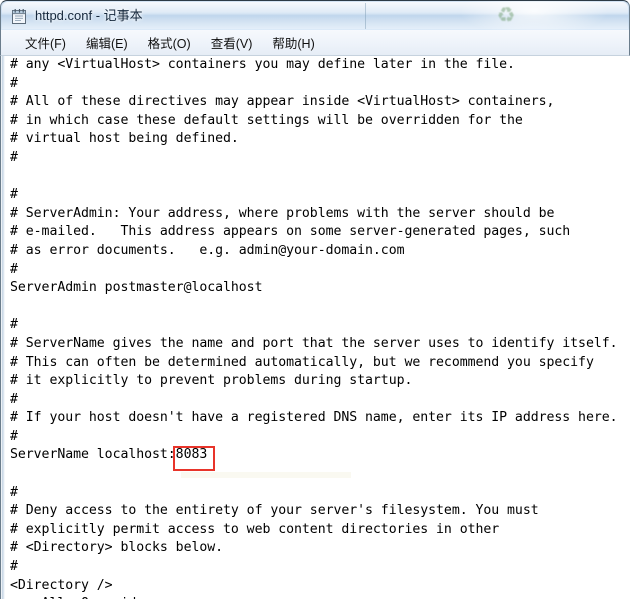  I want to click on notepad-icon, so click(19, 16).